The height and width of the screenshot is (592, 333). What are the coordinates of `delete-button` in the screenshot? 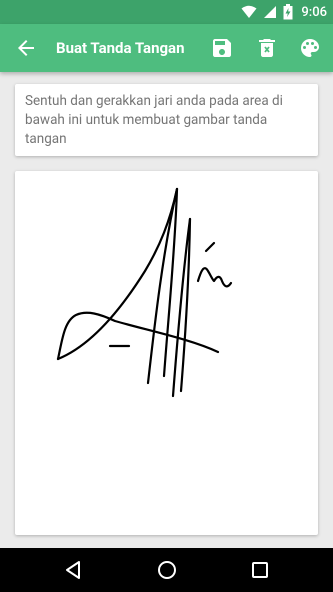 It's located at (267, 48).